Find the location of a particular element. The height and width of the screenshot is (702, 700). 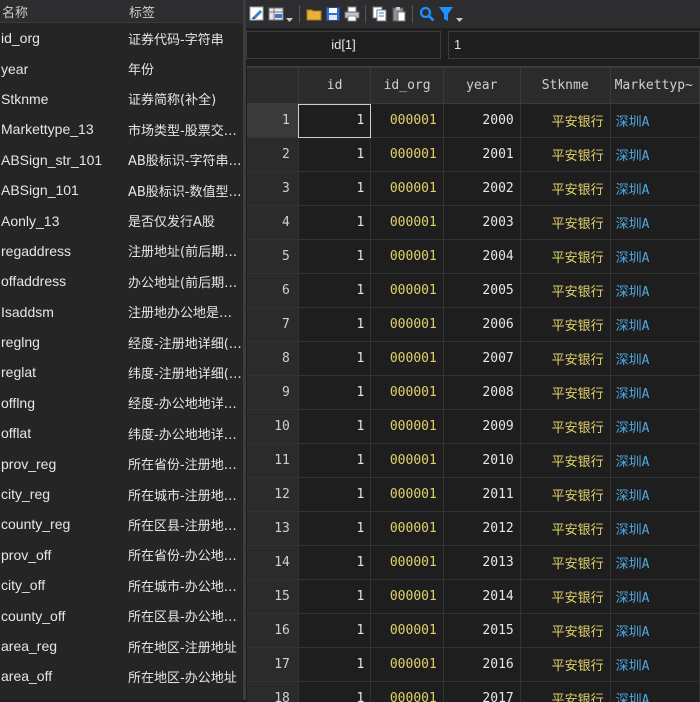

column-header-id: id is located at coordinates (334, 86).